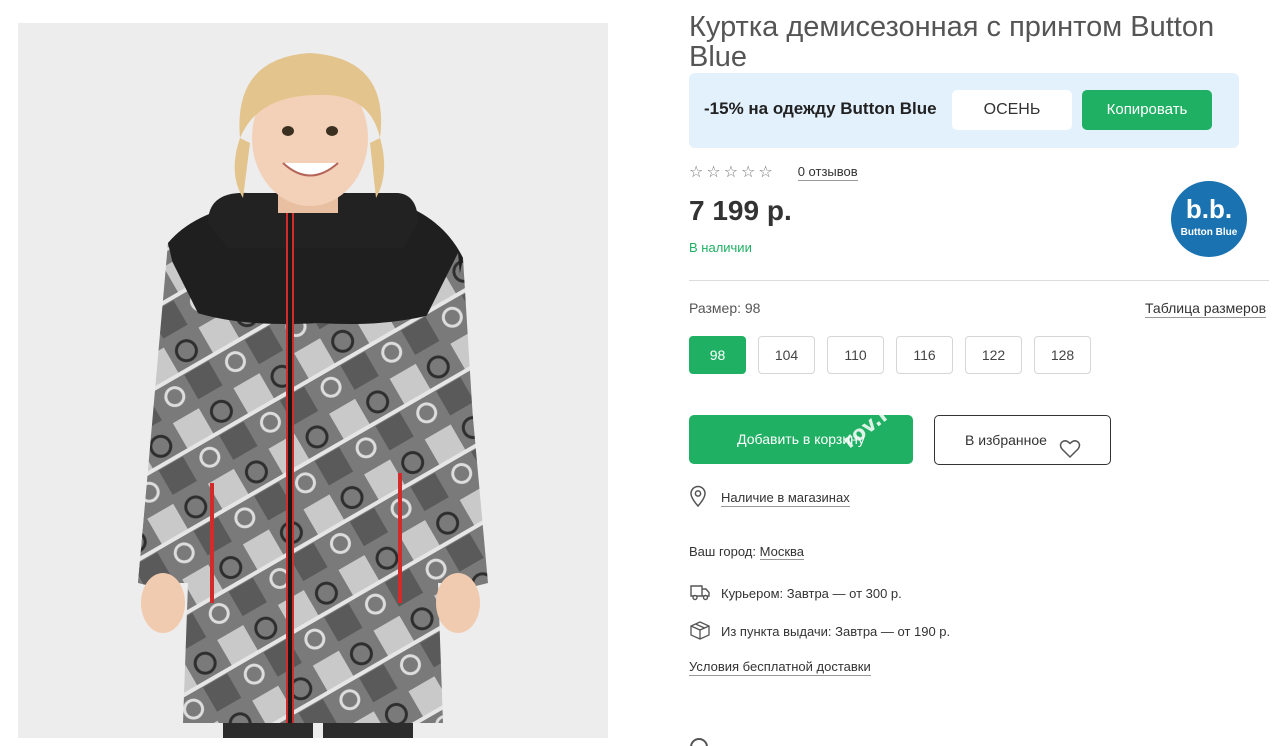 The image size is (1272, 746). I want to click on brand-logo: b.b. Button Blue, so click(1209, 219).